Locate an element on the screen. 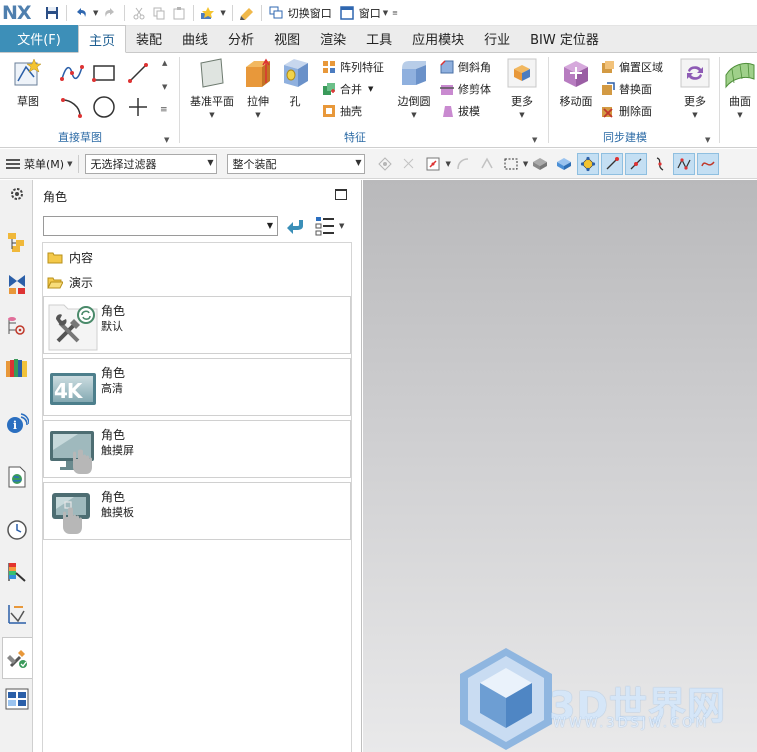 This screenshot has width=757, height=752. shaded-view-icon is located at coordinates (564, 164).